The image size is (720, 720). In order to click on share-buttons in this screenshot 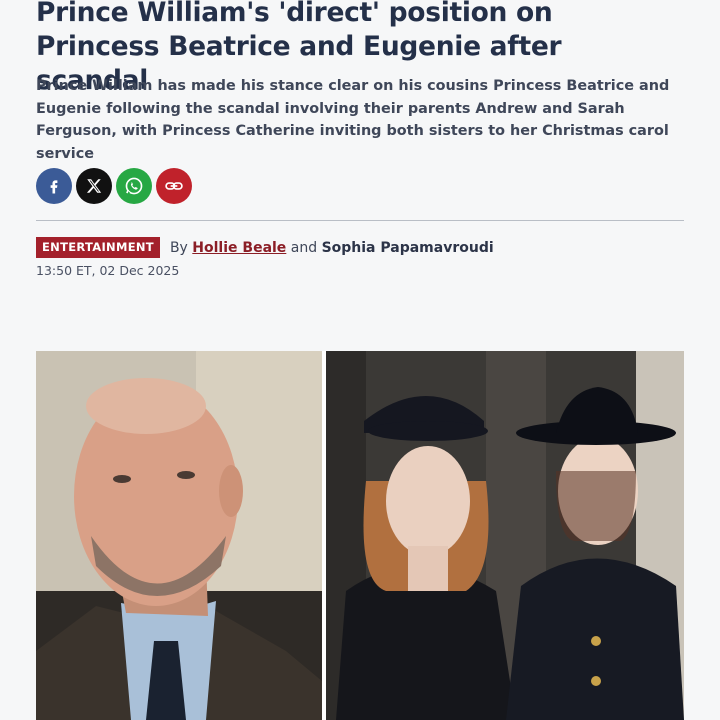, I will do `click(114, 186)`.